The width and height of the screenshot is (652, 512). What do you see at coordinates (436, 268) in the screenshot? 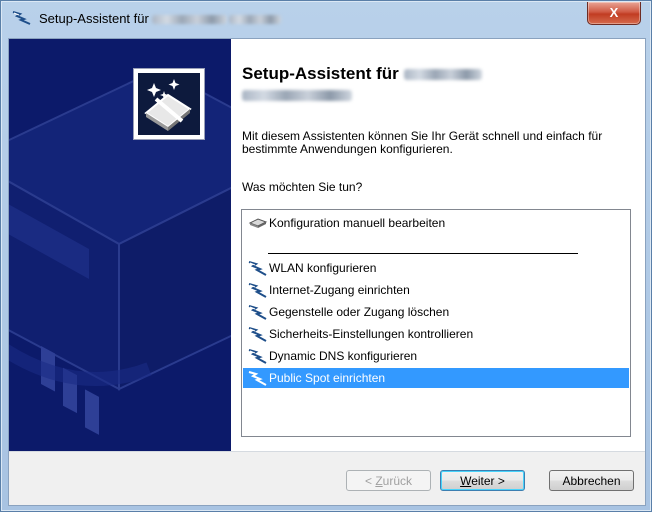
I see `option-wlan: WLAN konfigurieren` at bounding box center [436, 268].